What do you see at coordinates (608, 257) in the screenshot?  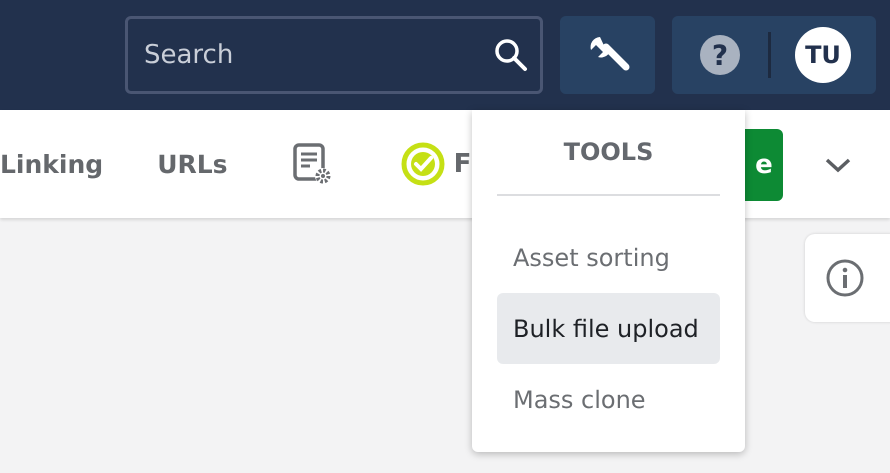 I see `menu-item: Asset sorting` at bounding box center [608, 257].